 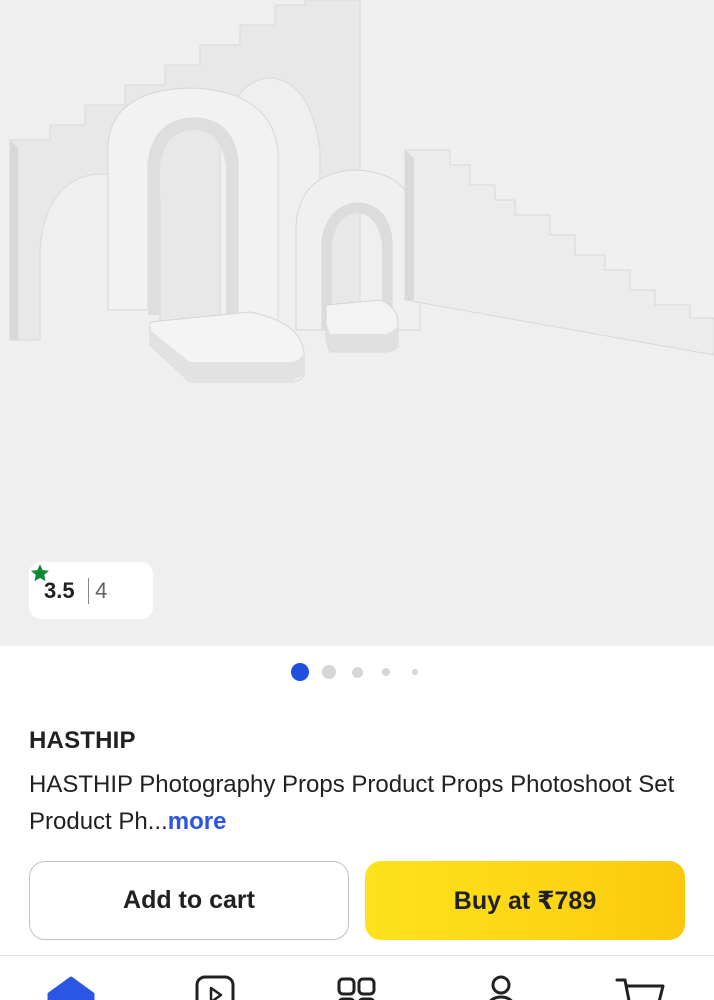 I want to click on bottom-navigation, so click(x=357, y=977).